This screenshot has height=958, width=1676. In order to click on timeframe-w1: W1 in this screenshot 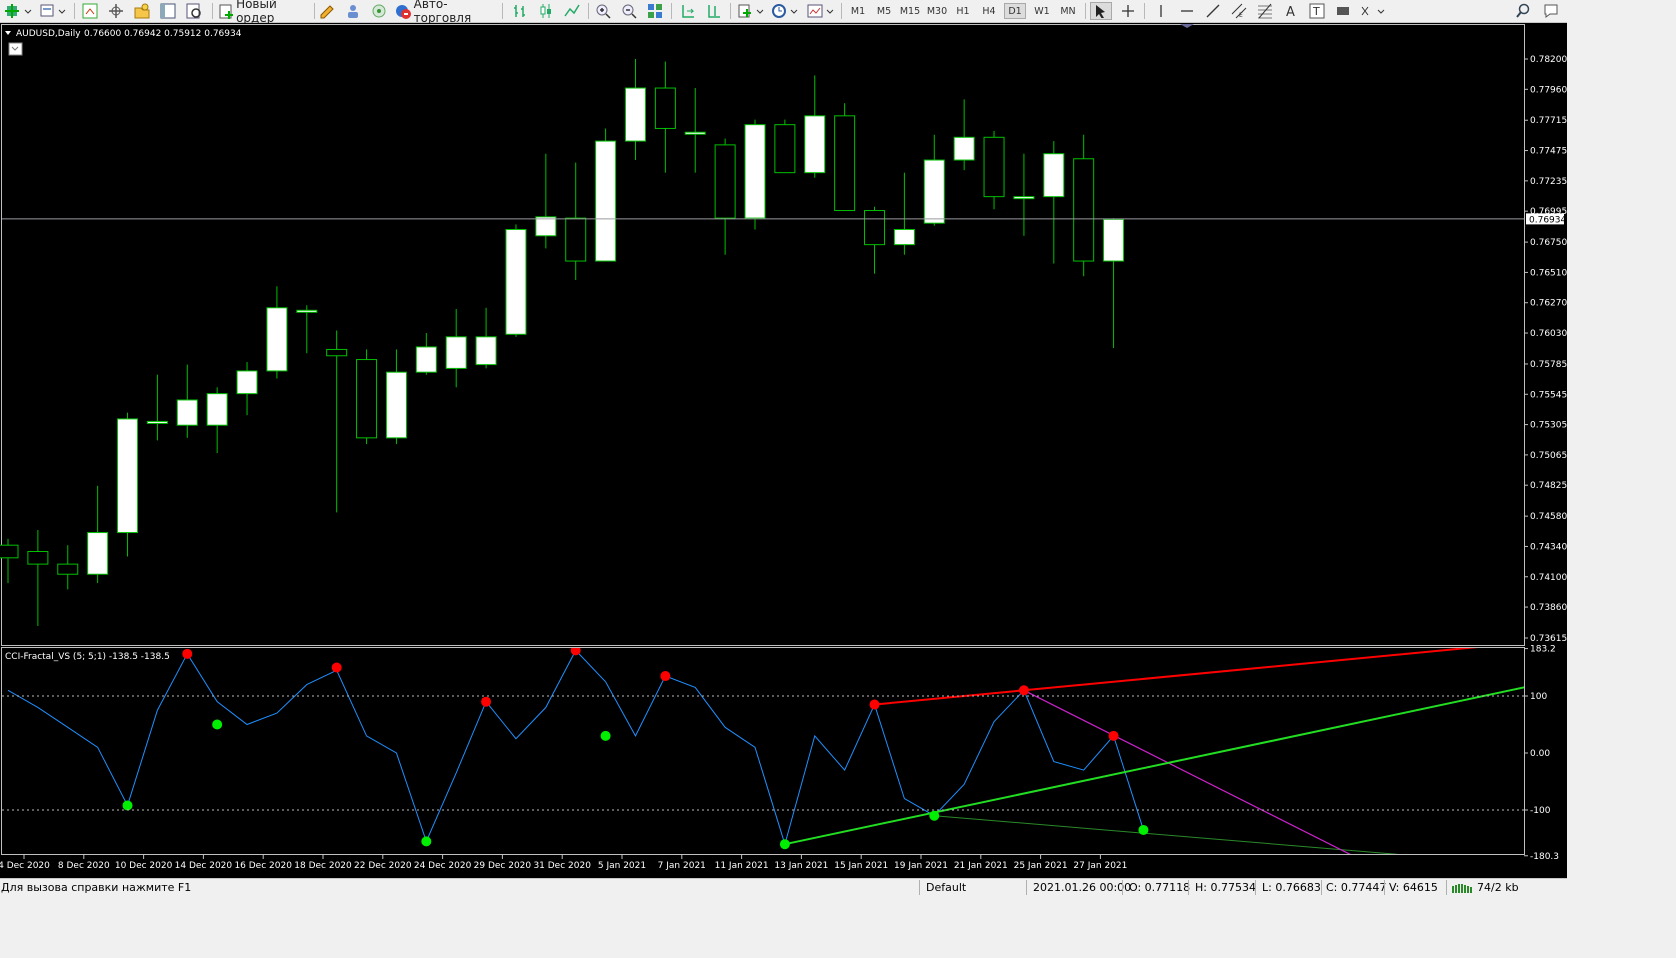, I will do `click(1042, 11)`.